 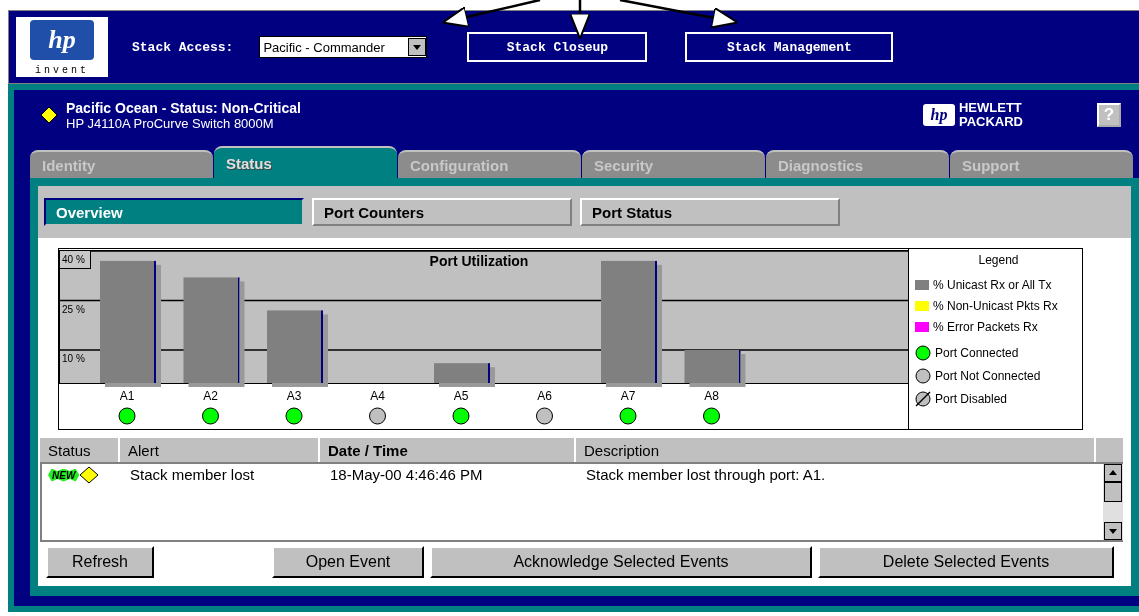 I want to click on stack-access-label: Stack Access:, so click(x=183, y=47).